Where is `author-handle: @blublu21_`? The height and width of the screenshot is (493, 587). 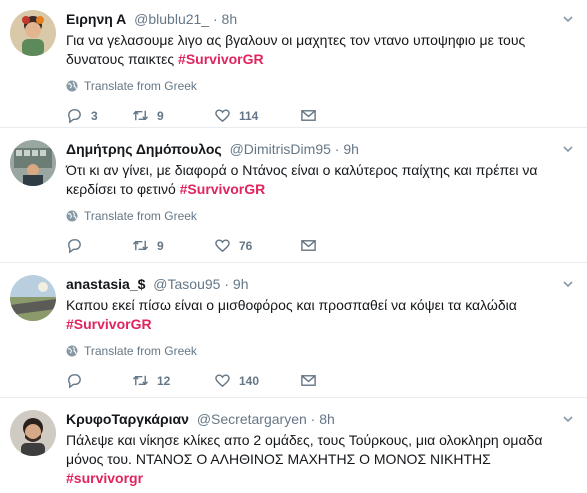 author-handle: @blublu21_ is located at coordinates (171, 19).